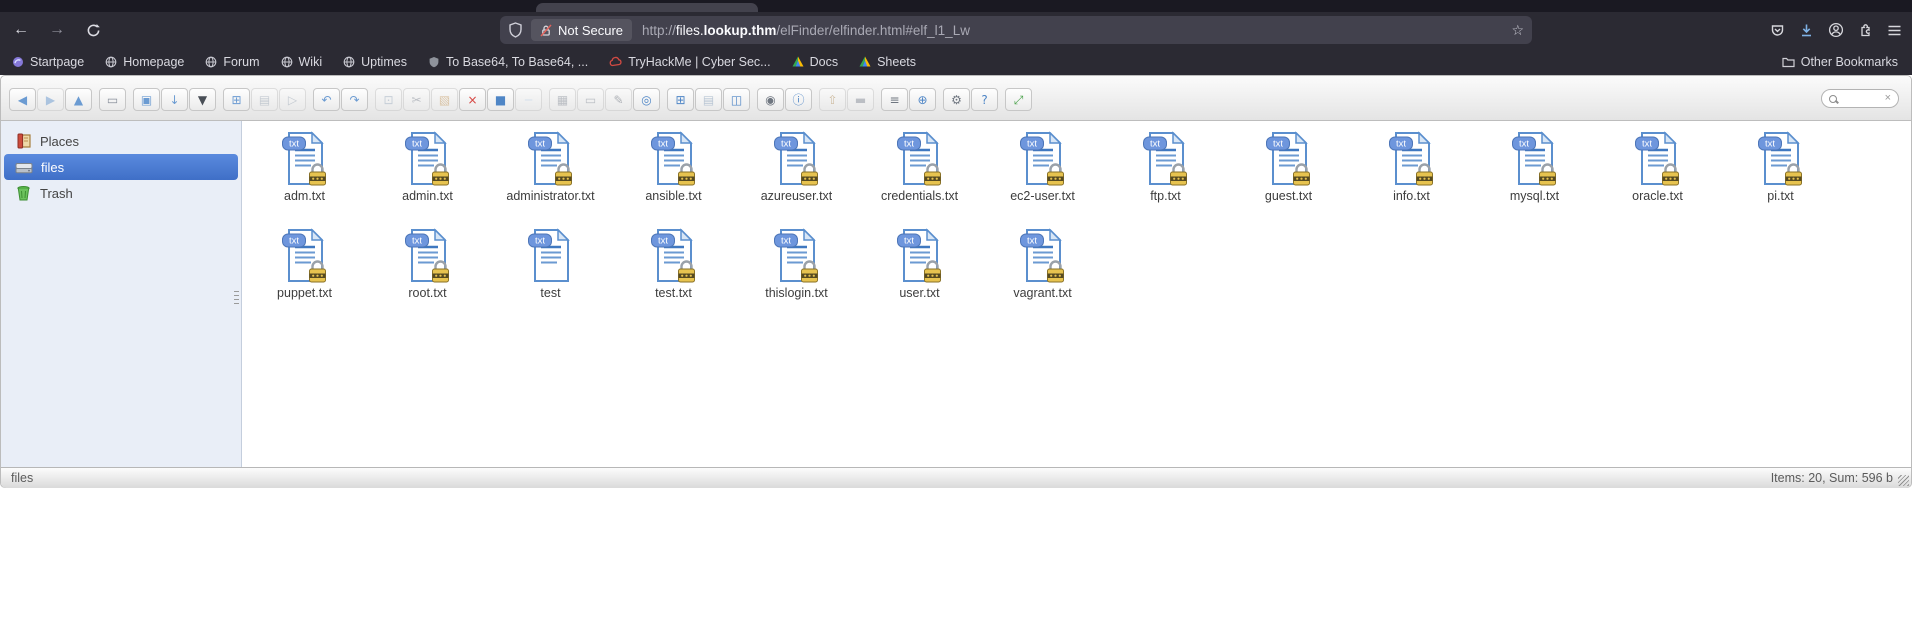  What do you see at coordinates (1517, 30) in the screenshot?
I see `bookmark-star-icon: ☆` at bounding box center [1517, 30].